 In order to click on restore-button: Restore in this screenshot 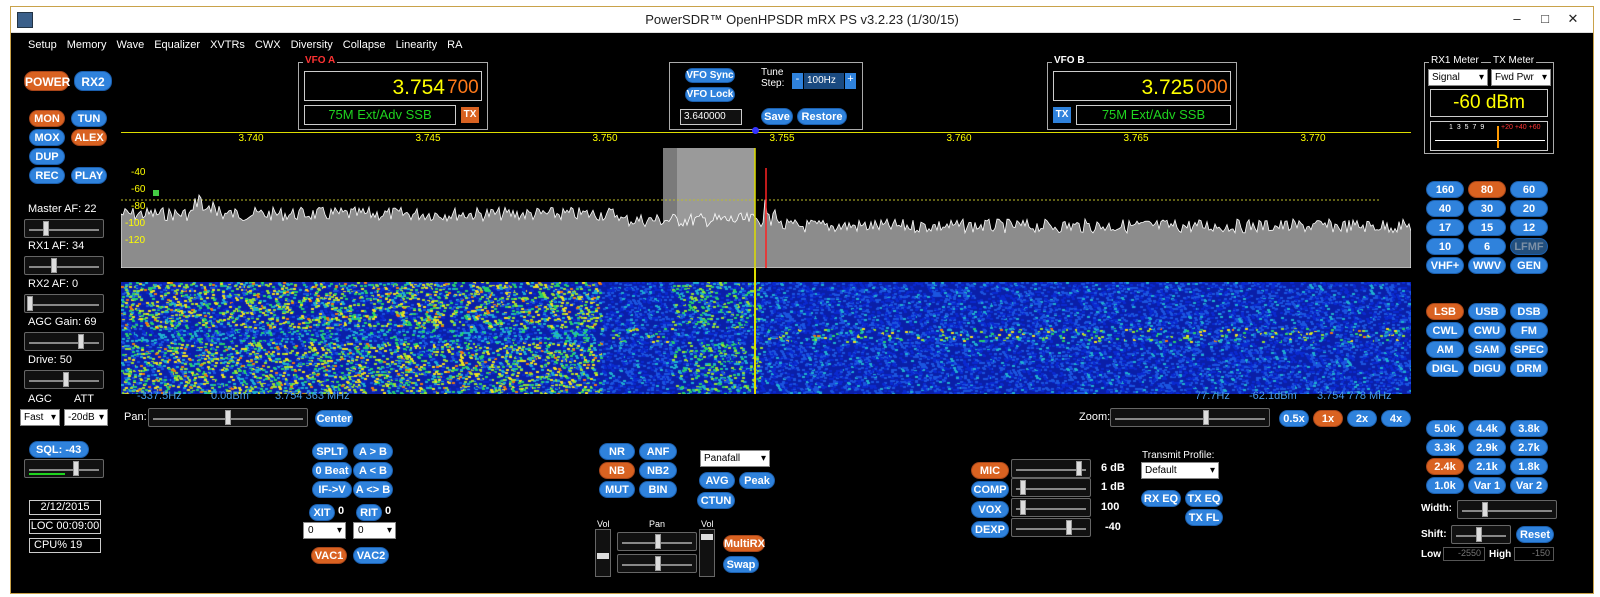, I will do `click(822, 116)`.